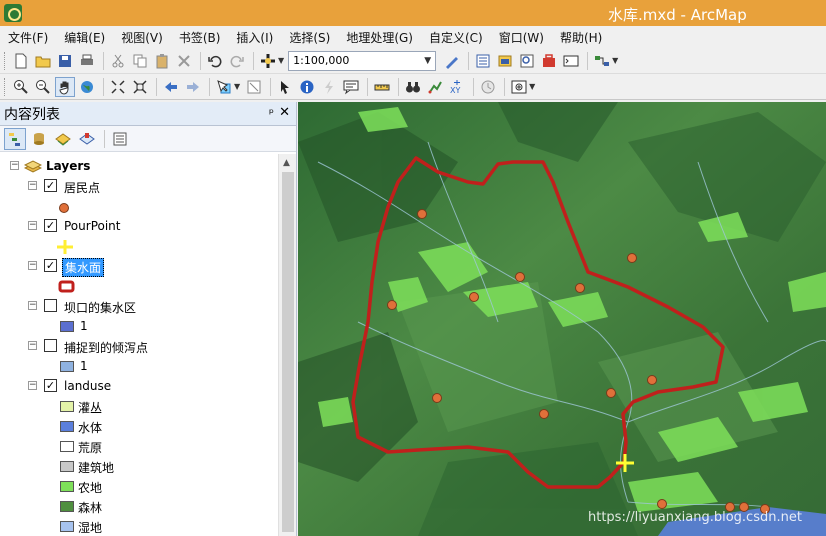 Image resolution: width=826 pixels, height=536 pixels. I want to click on scroll-up-icon: ▲, so click(286, 163).